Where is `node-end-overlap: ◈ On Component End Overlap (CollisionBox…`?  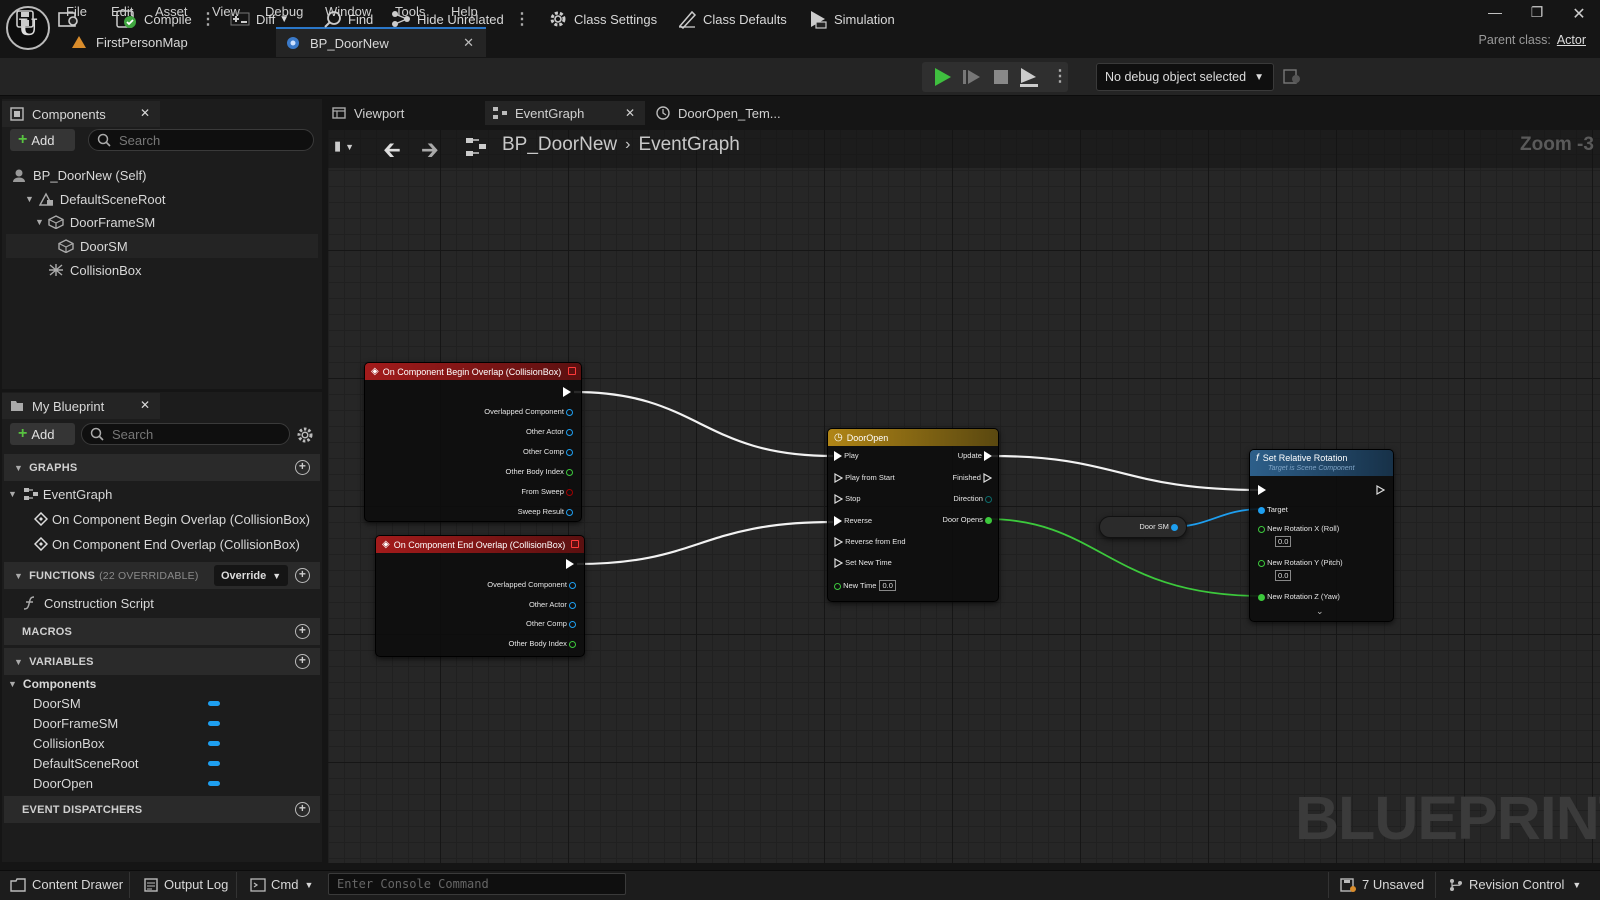
node-end-overlap: ◈ On Component End Overlap (CollisionBox… is located at coordinates (480, 596).